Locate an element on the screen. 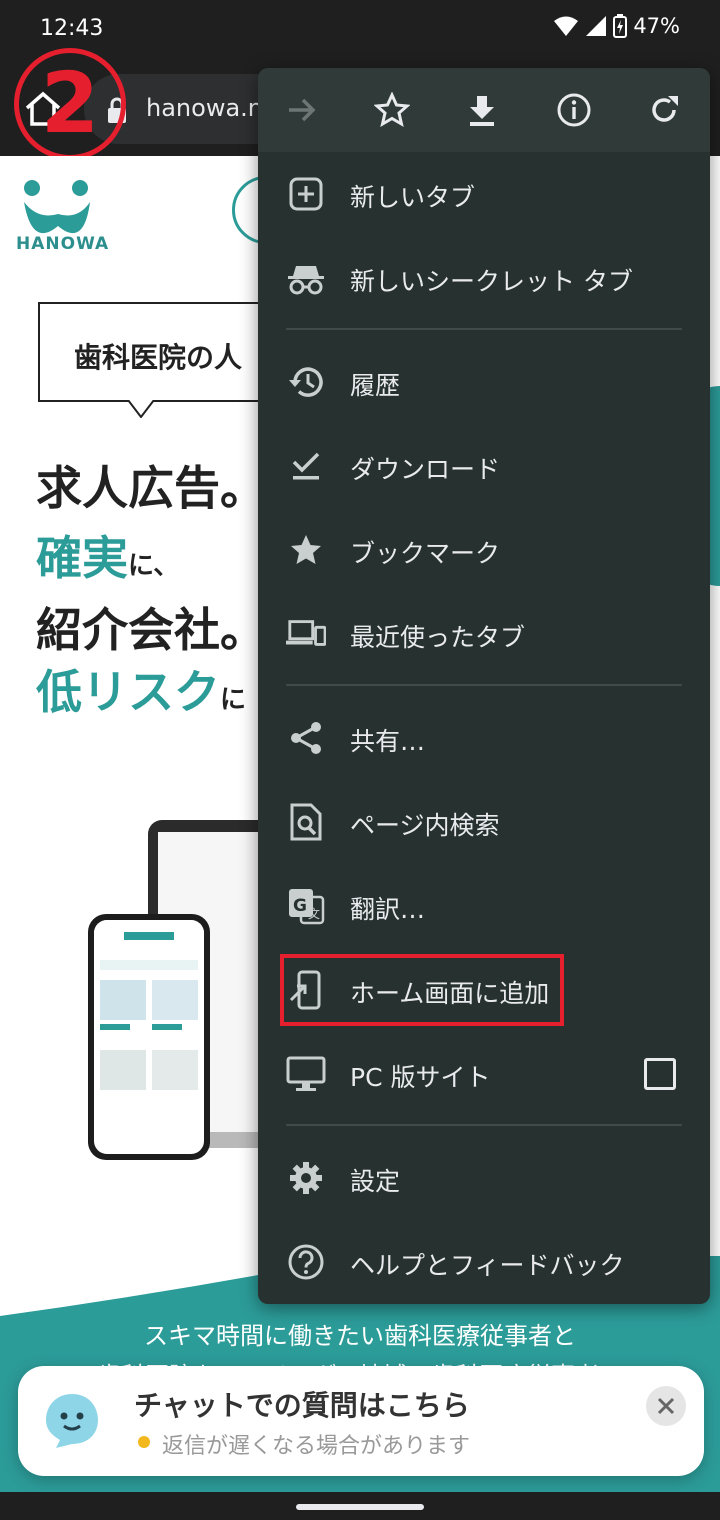  chat-title: チャットでの質問はこちら is located at coordinates (302, 1405).